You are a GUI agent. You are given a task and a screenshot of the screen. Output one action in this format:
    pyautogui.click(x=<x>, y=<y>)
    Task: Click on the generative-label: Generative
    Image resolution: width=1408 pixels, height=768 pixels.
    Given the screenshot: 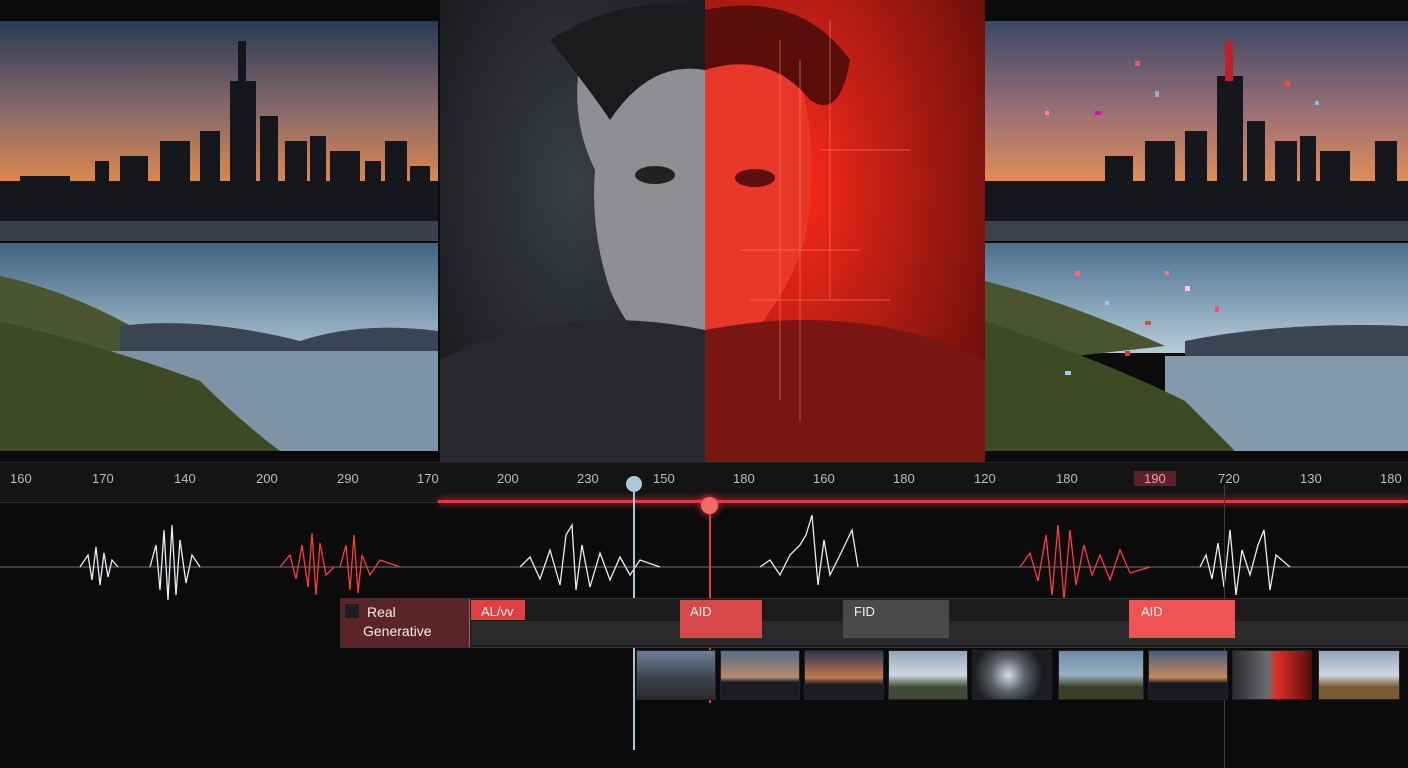 What is the action you would take?
    pyautogui.click(x=397, y=631)
    